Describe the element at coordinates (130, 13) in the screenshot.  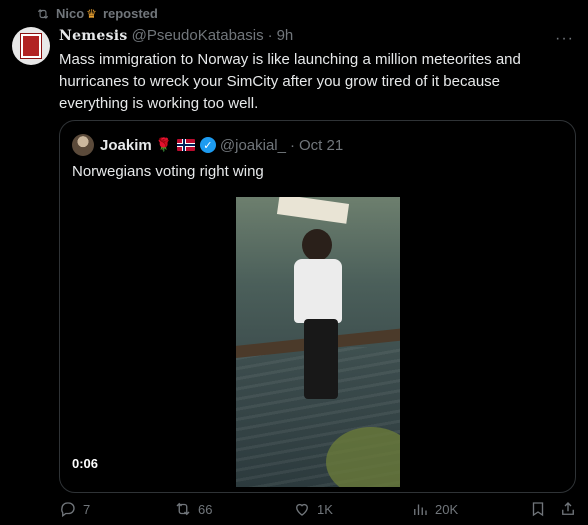
I see `repost-label: reposted` at that location.